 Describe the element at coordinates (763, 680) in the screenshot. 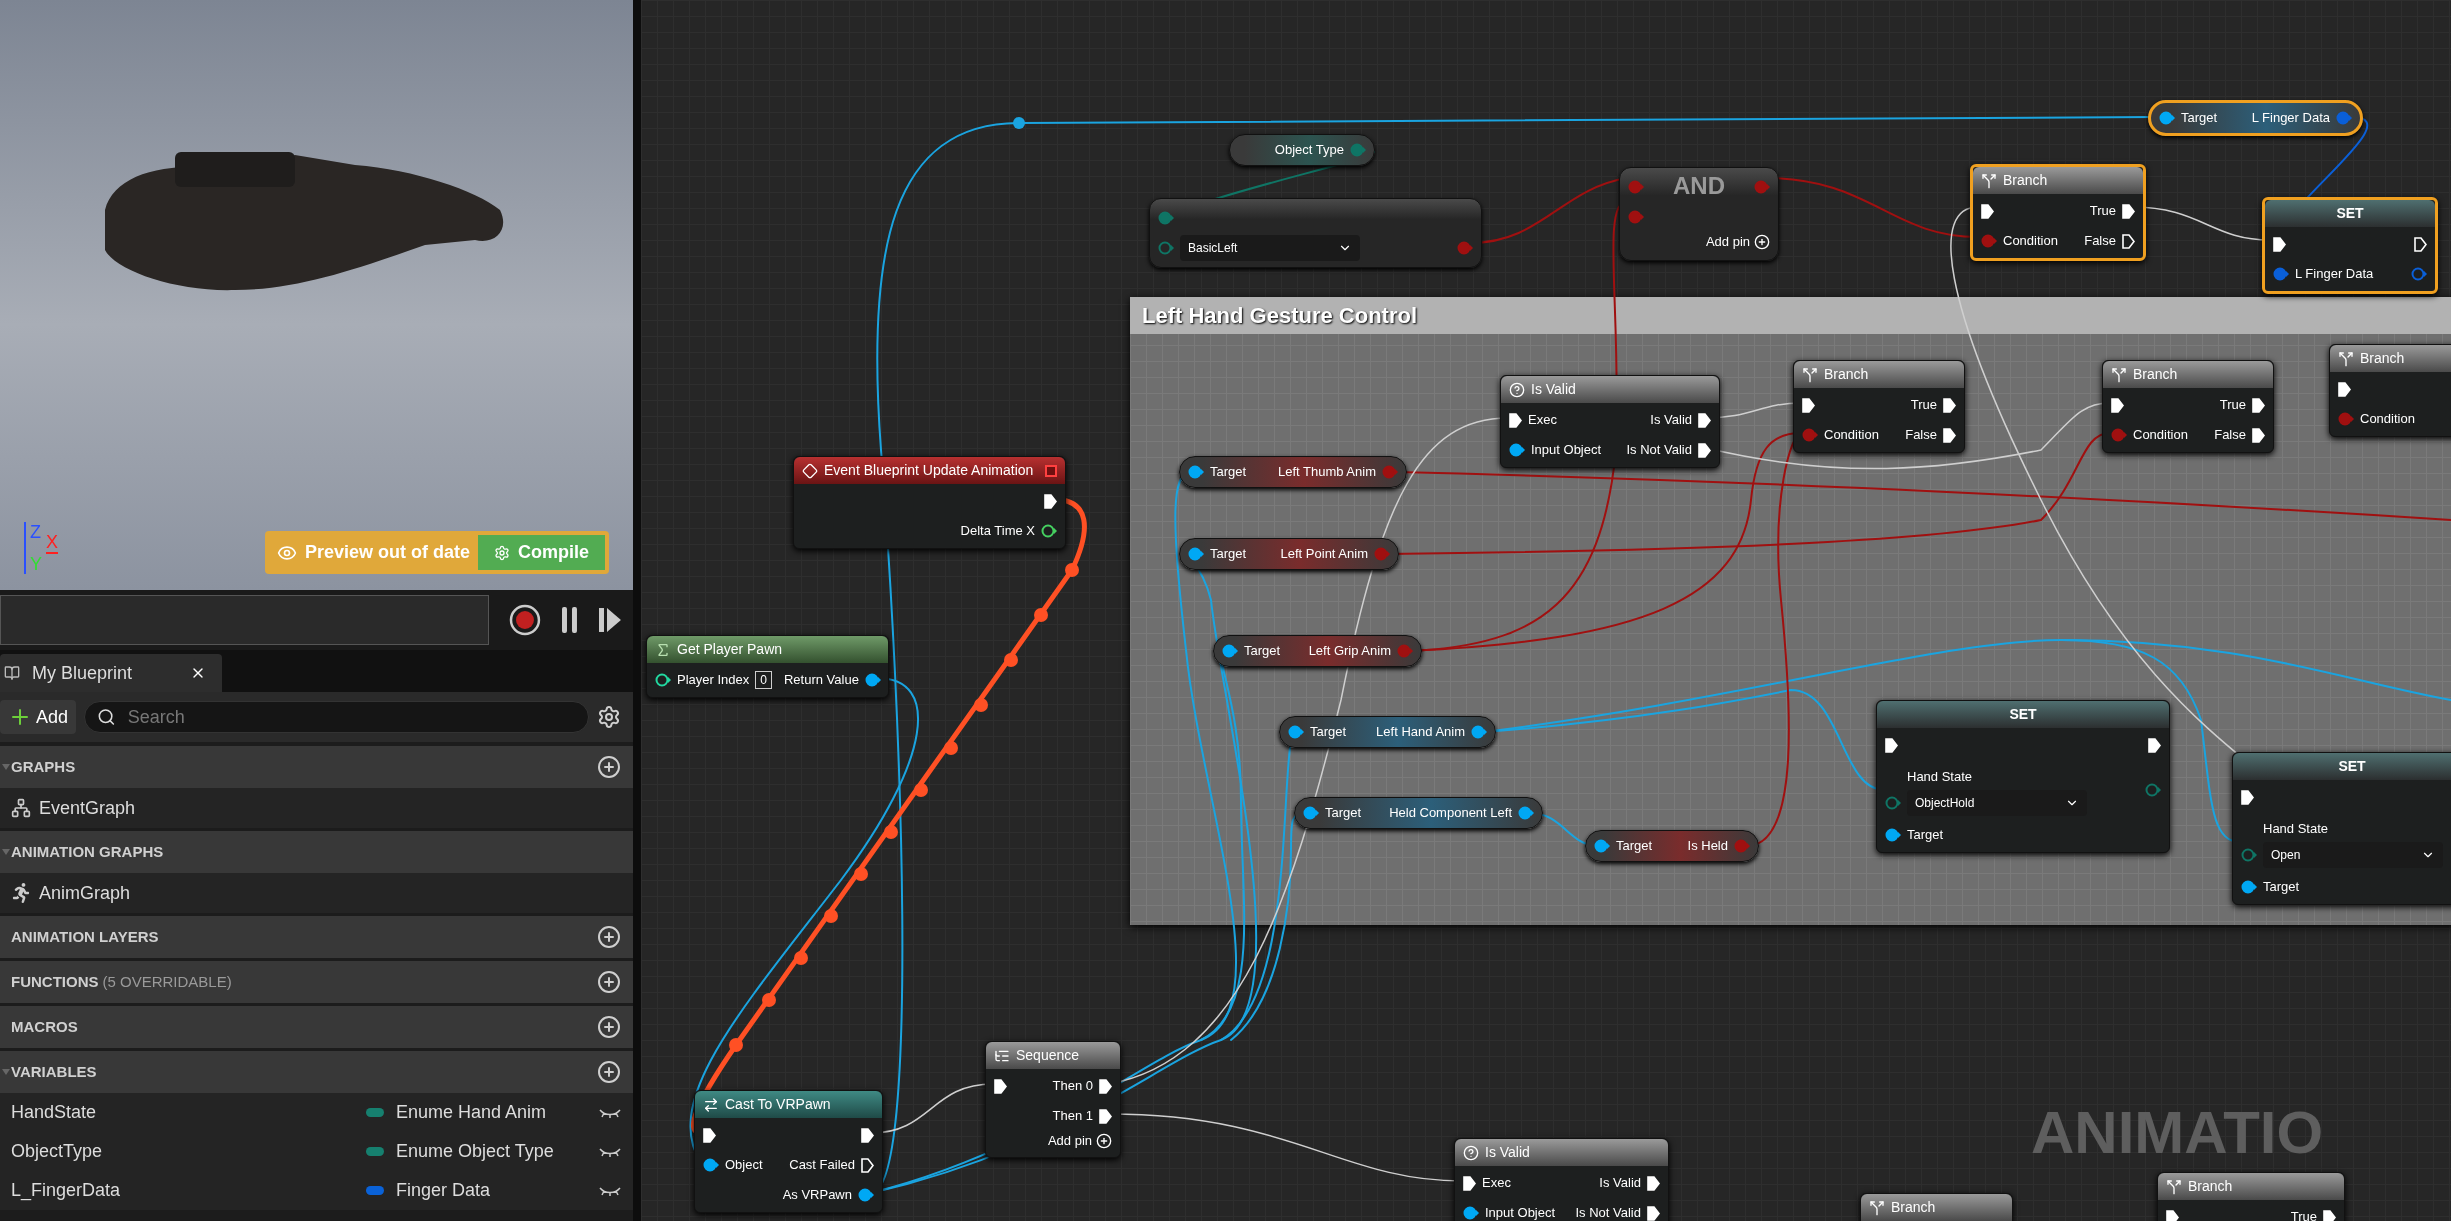

I see `number-input-field: 0` at that location.